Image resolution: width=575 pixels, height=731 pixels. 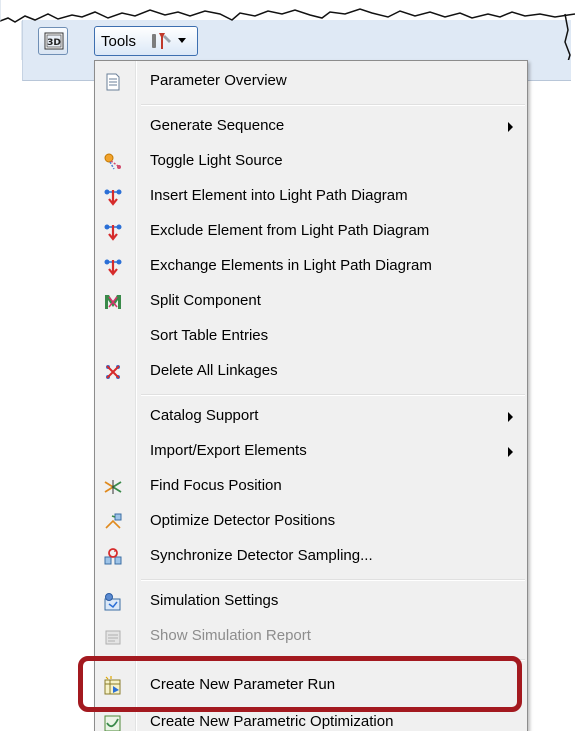 I want to click on menu-item-show-simulation-report: Show Simulation Report, so click(x=311, y=636).